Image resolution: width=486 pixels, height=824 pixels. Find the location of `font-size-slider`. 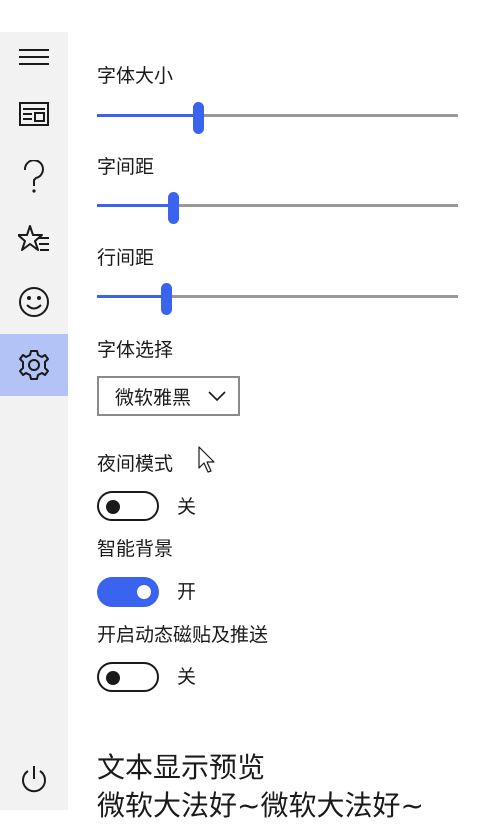

font-size-slider is located at coordinates (277, 118).